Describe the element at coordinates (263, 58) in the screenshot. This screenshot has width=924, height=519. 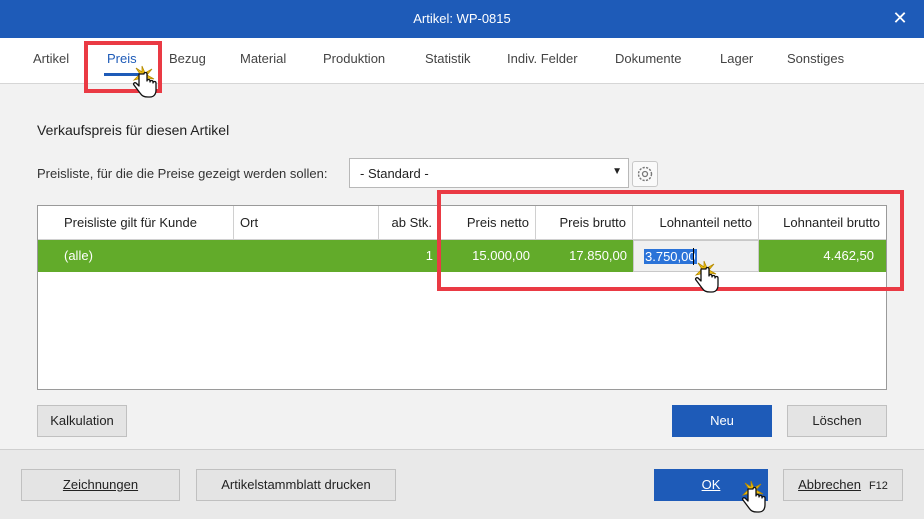
I see `tab-material: Material` at that location.